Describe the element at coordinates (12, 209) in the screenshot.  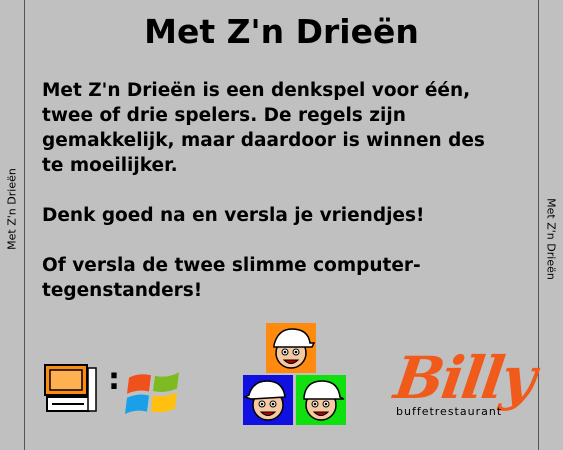
I see `left-spine-text: Met Z'n Drieën` at that location.